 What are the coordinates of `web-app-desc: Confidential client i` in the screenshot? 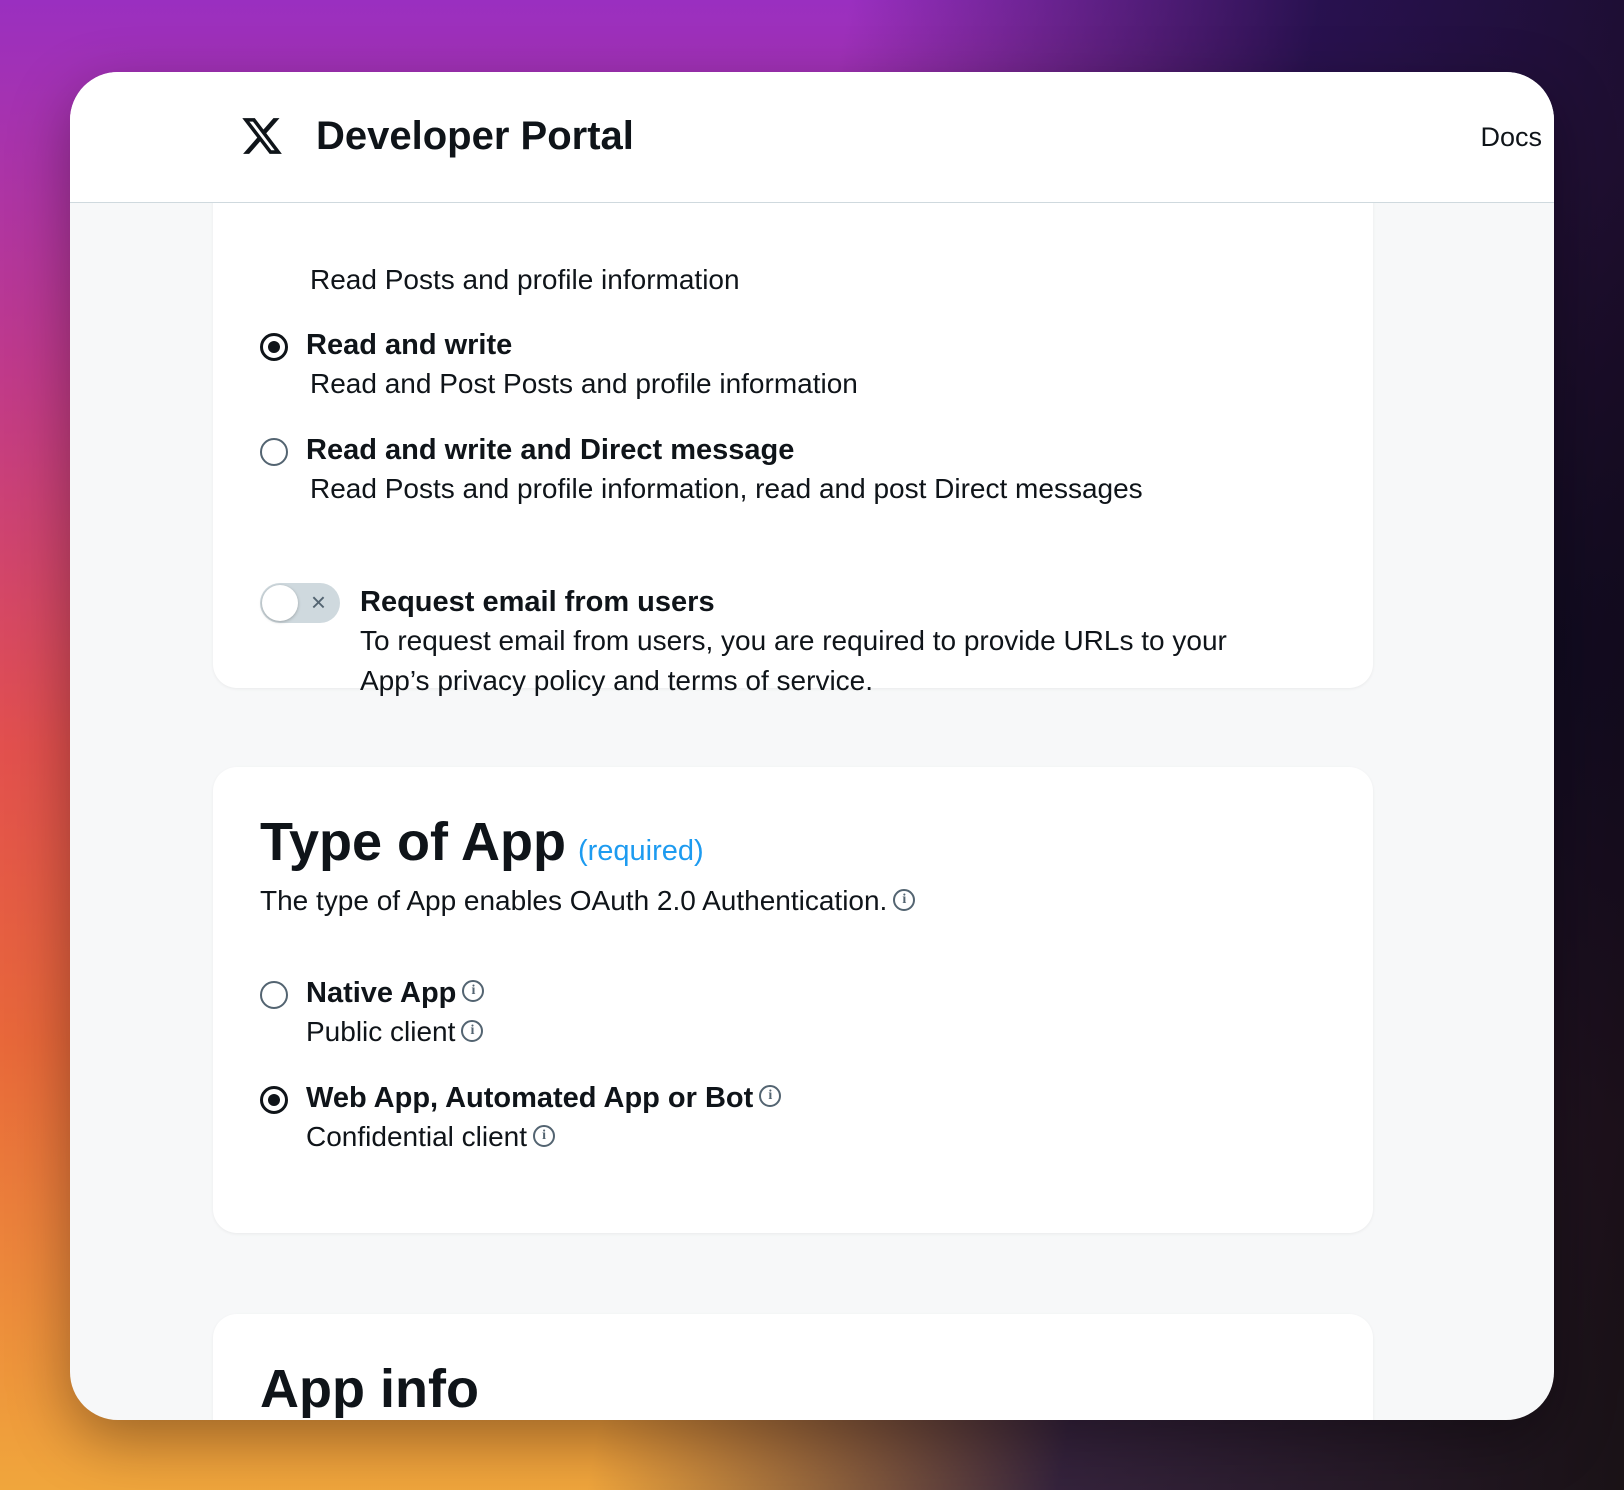 It's located at (431, 1137).